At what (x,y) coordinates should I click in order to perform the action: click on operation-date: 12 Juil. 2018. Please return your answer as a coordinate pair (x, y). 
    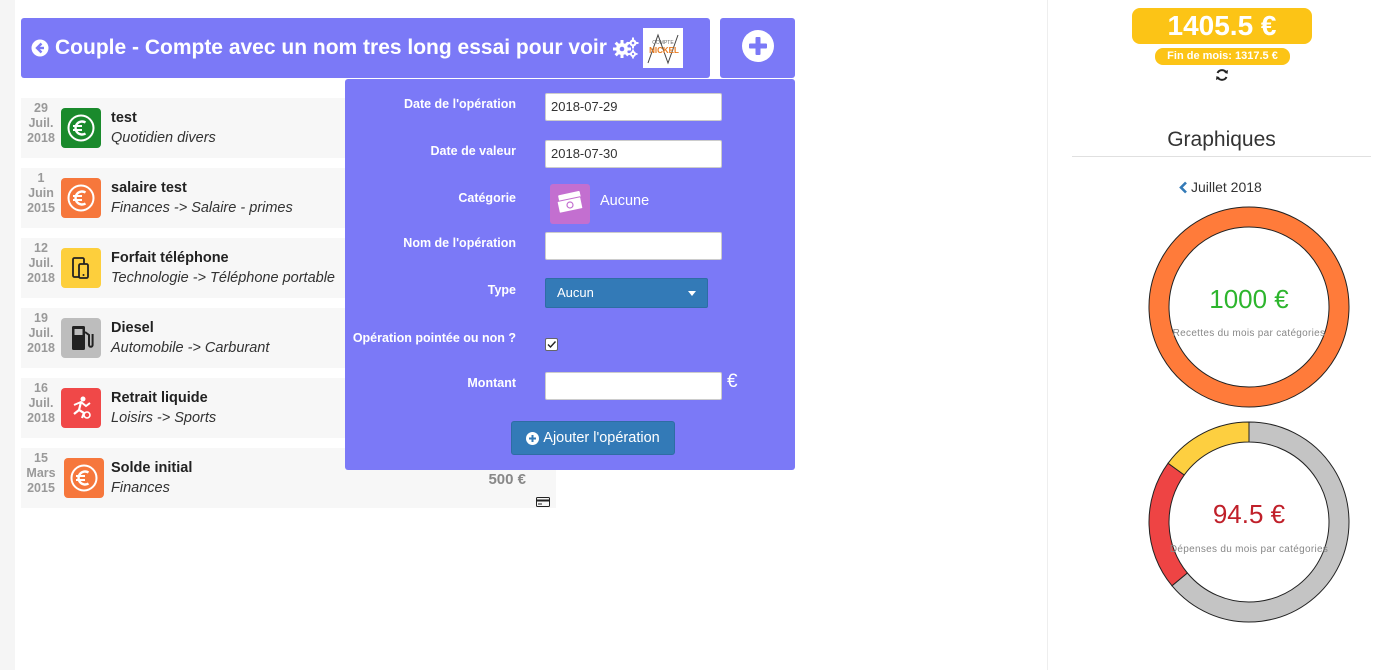
    Looking at the image, I should click on (41, 263).